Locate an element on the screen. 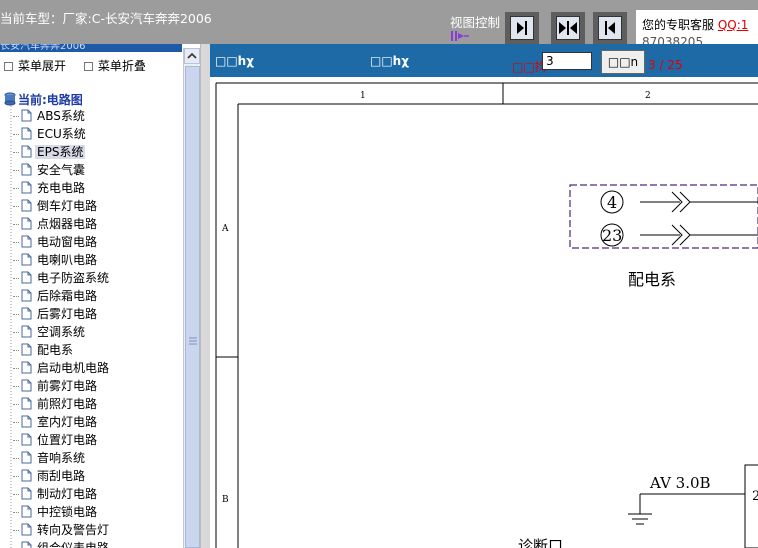 Image resolution: width=758 pixels, height=548 pixels. sidebar-scrollbar is located at coordinates (191, 298).